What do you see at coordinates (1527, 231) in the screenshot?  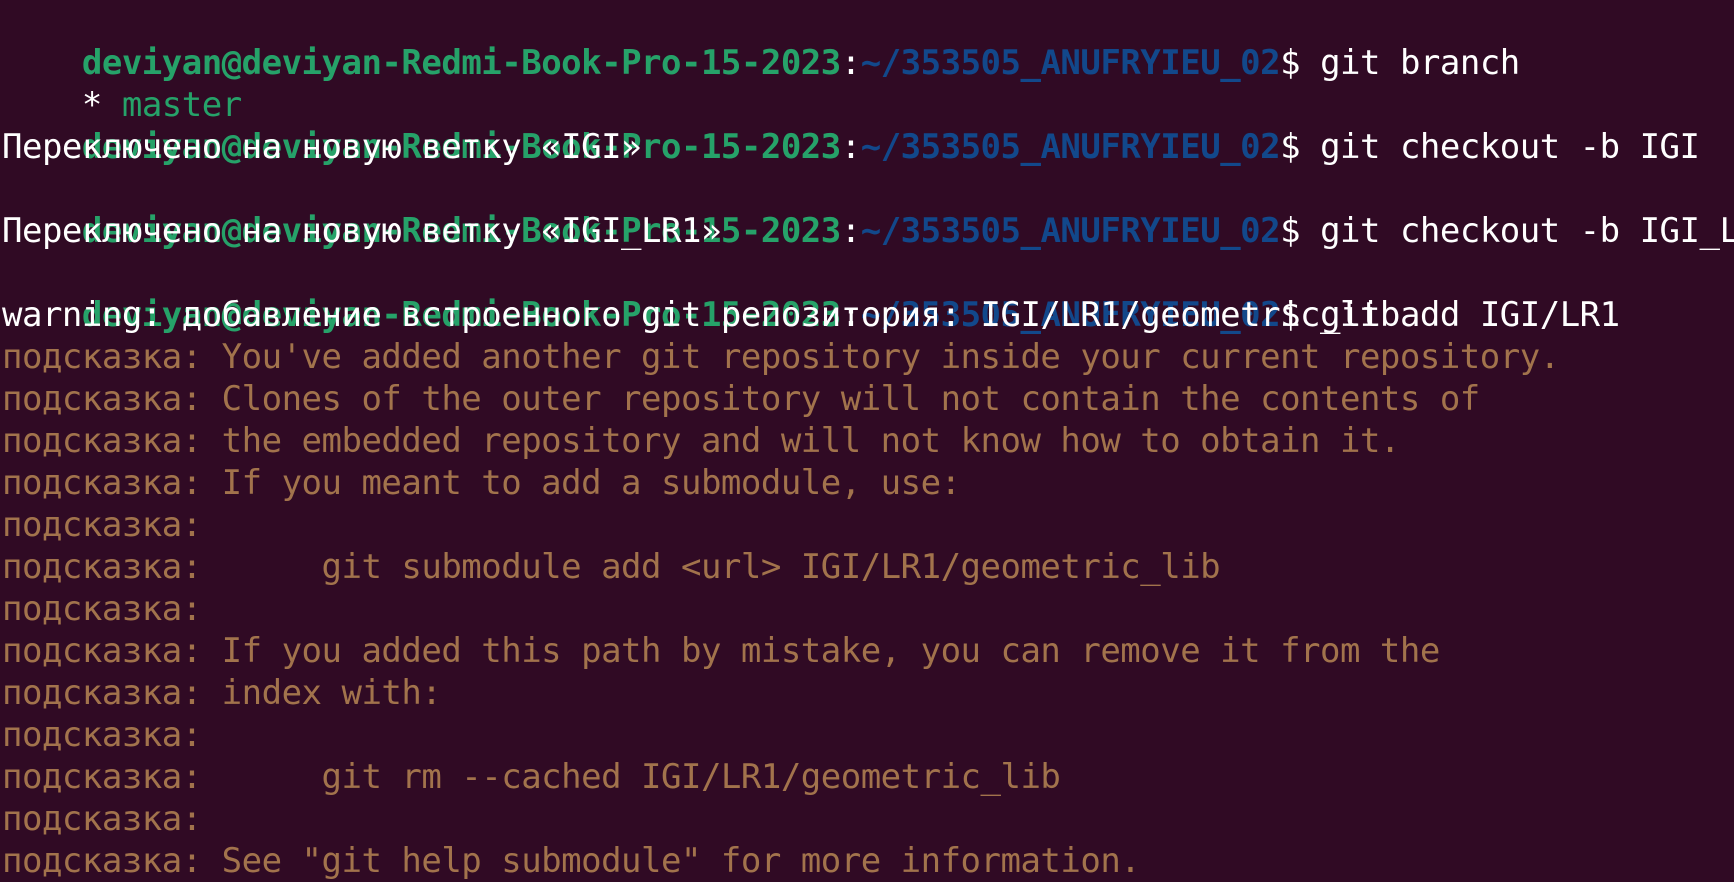 I see `command-text: git checkout -b IGI_LR1` at bounding box center [1527, 231].